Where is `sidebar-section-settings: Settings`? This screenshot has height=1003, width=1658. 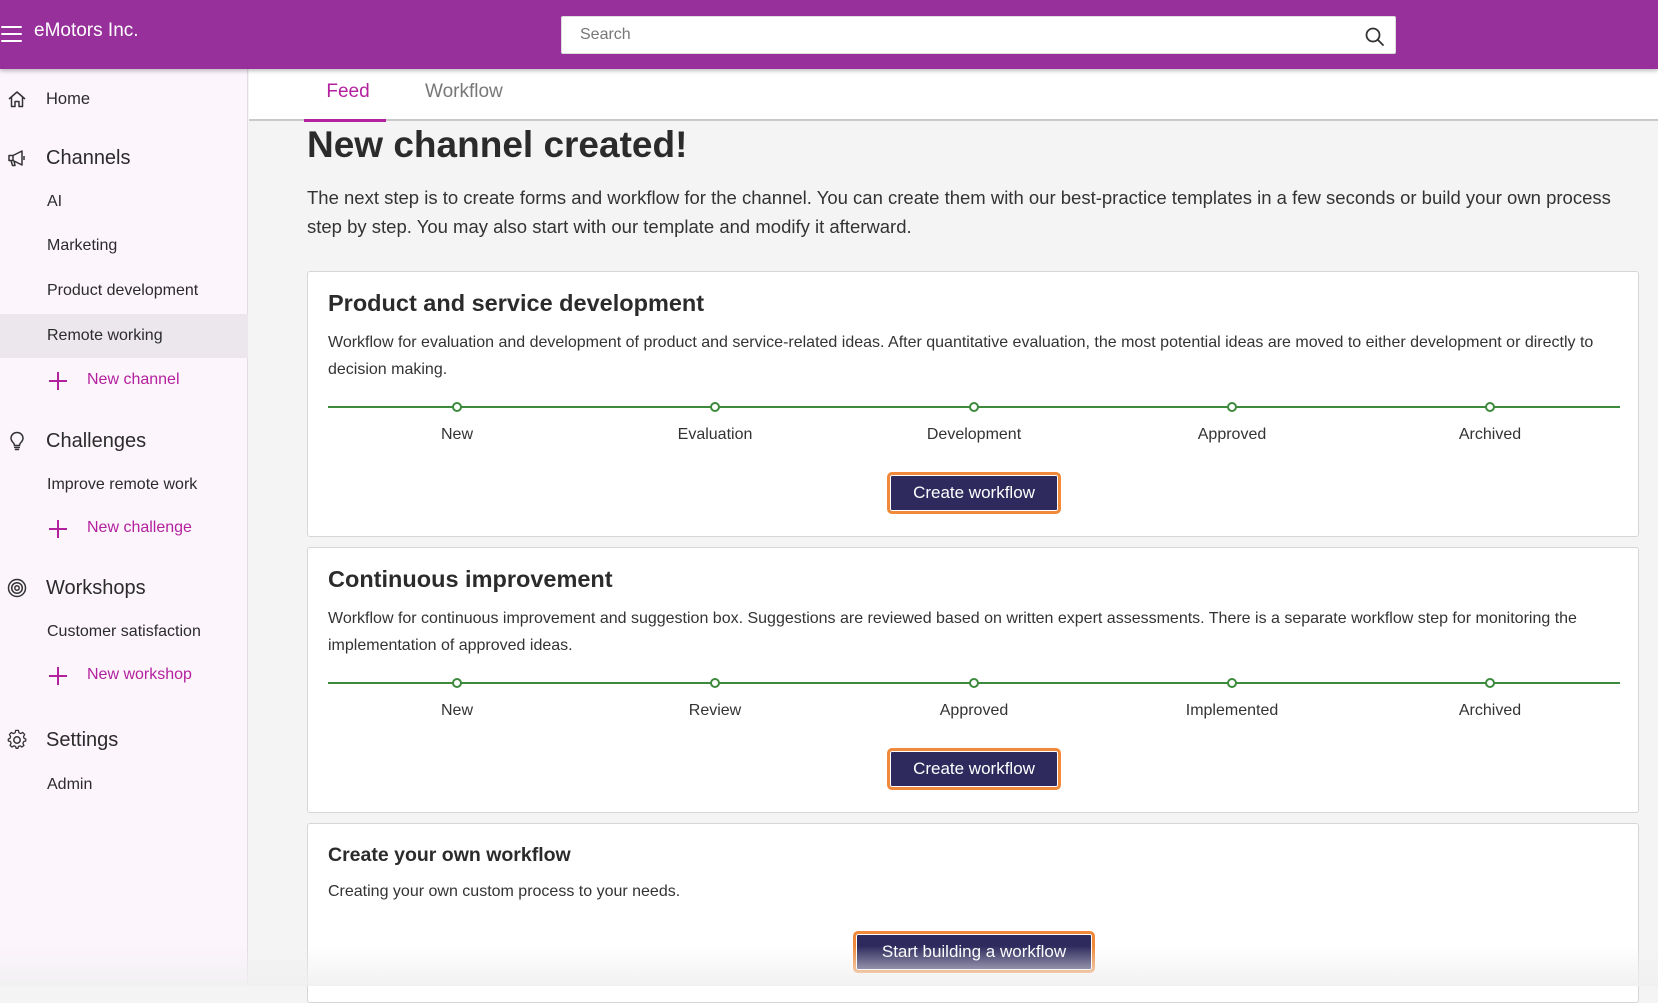
sidebar-section-settings: Settings is located at coordinates (124, 740).